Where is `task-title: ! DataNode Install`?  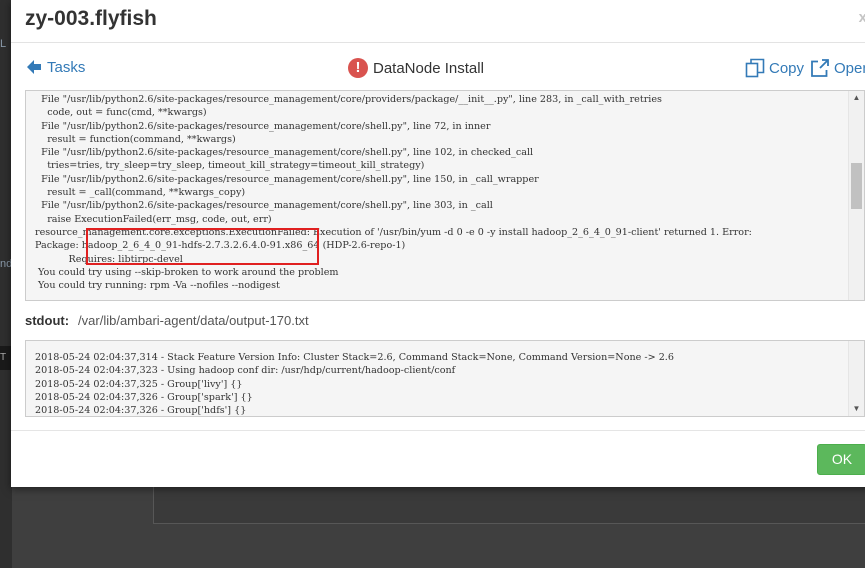
task-title: ! DataNode Install is located at coordinates (416, 68).